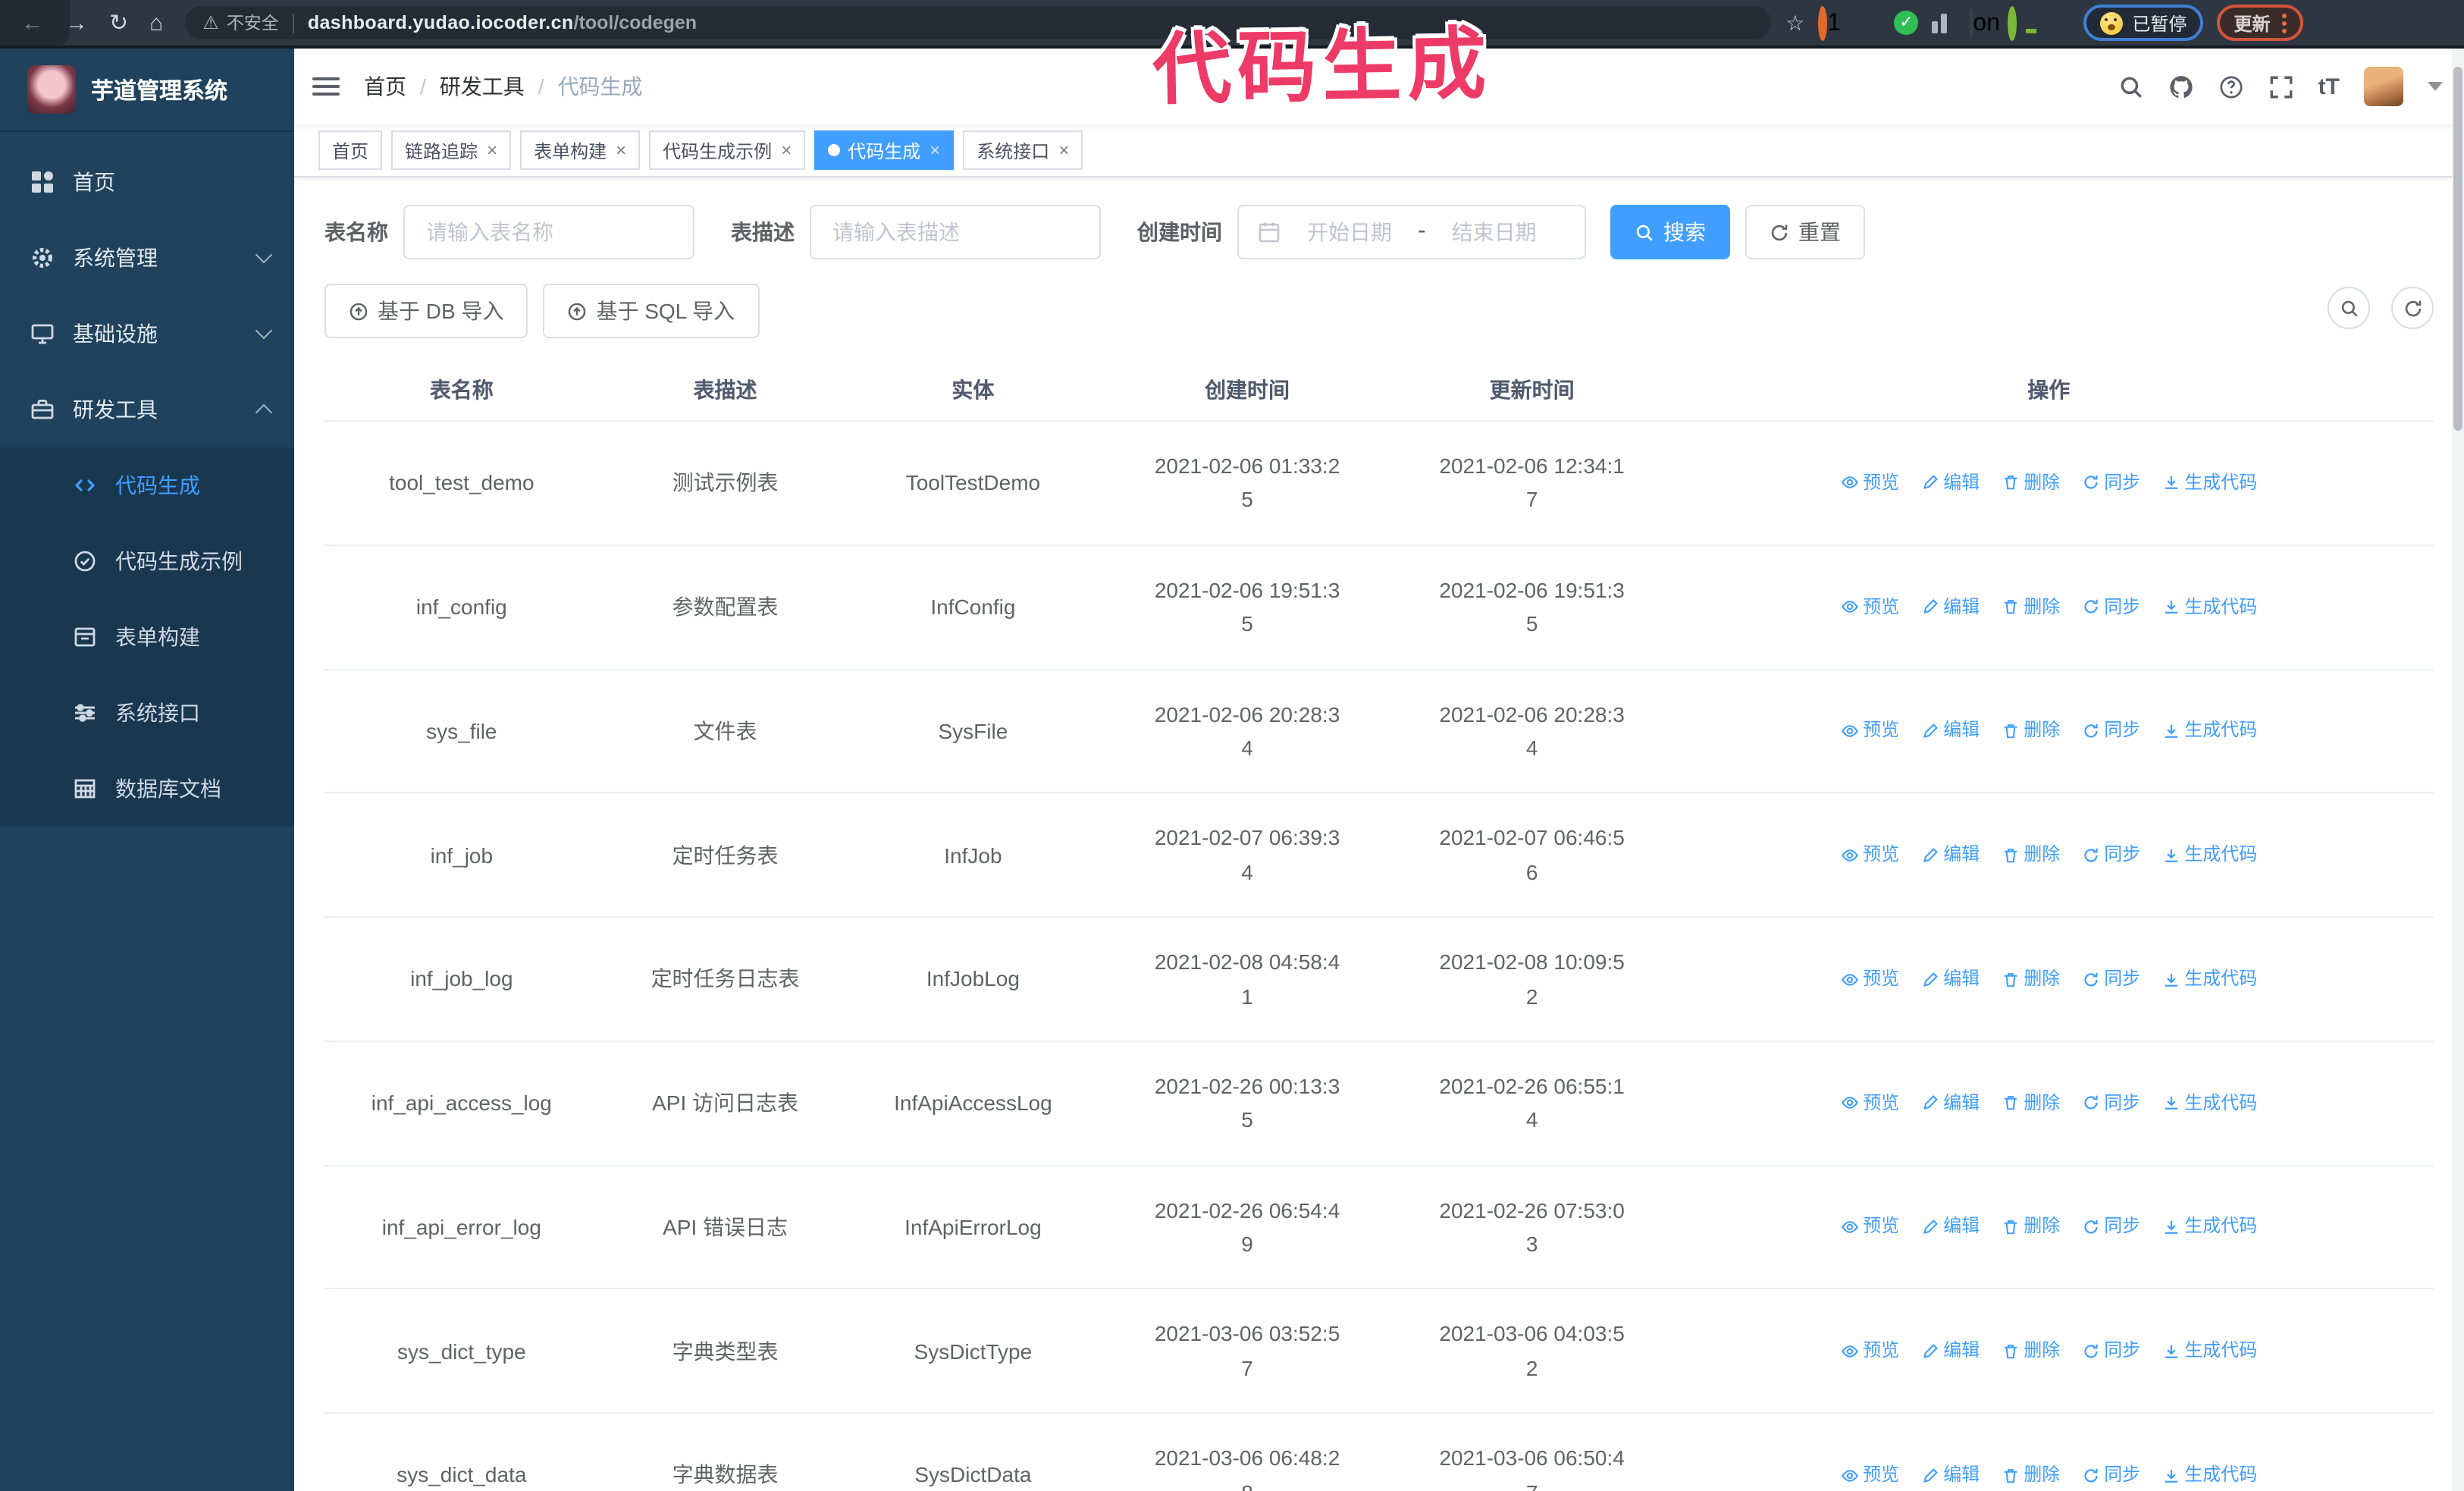 This screenshot has height=1491, width=2464. Describe the element at coordinates (147, 789) in the screenshot. I see `sidebar-subitem: 数据库文档` at that location.